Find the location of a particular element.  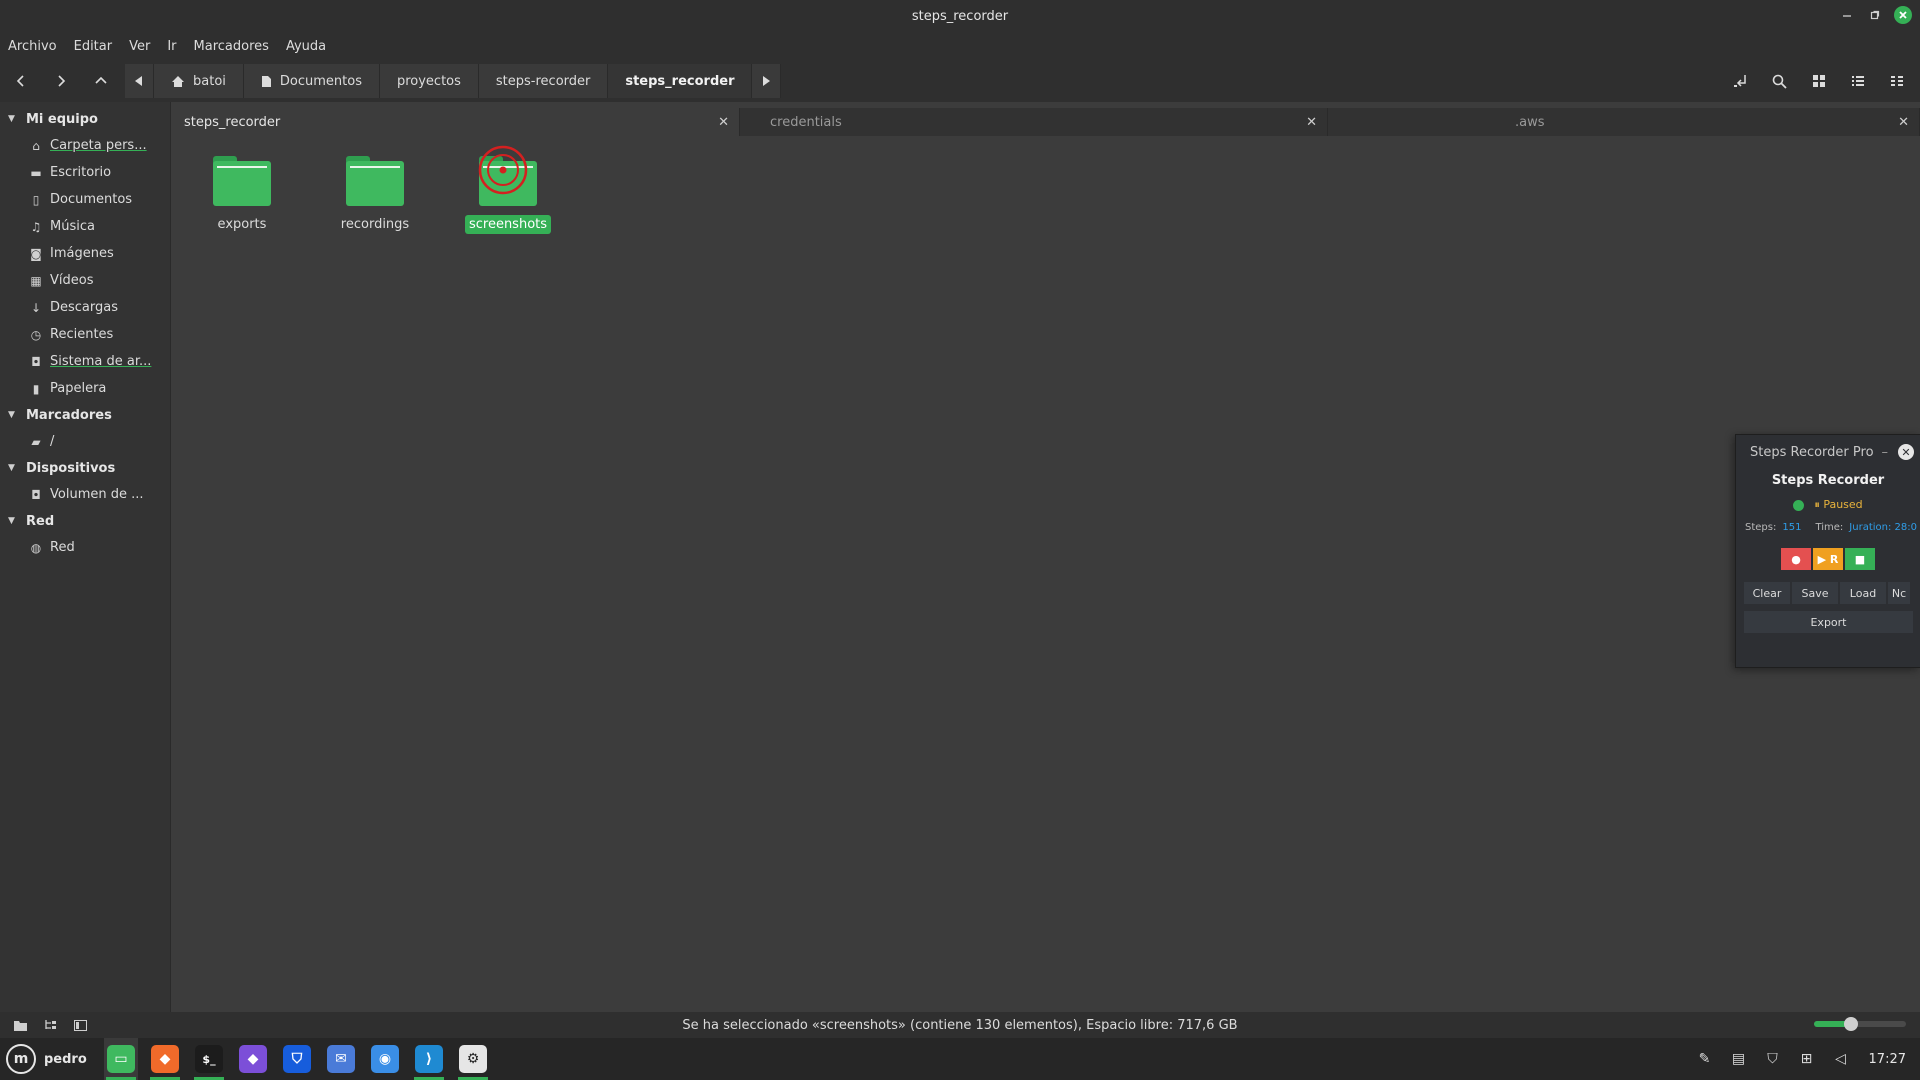

window-title: steps_recorder is located at coordinates (960, 16).